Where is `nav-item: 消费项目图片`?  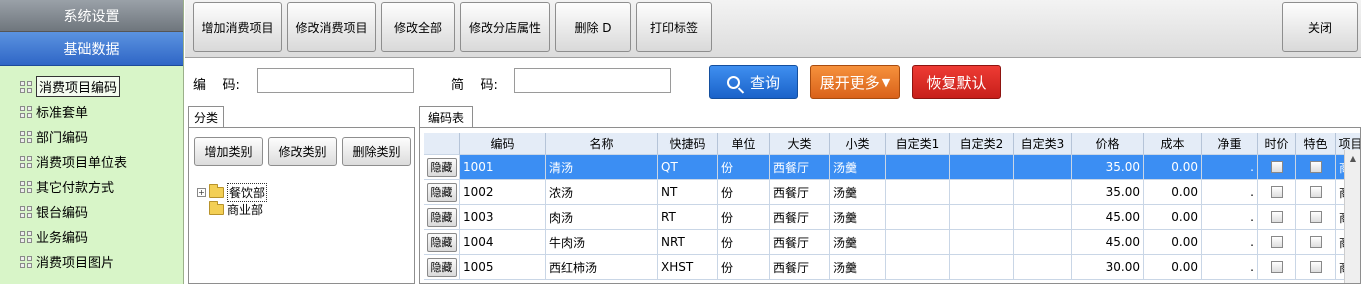 nav-item: 消费项目图片 is located at coordinates (91, 261).